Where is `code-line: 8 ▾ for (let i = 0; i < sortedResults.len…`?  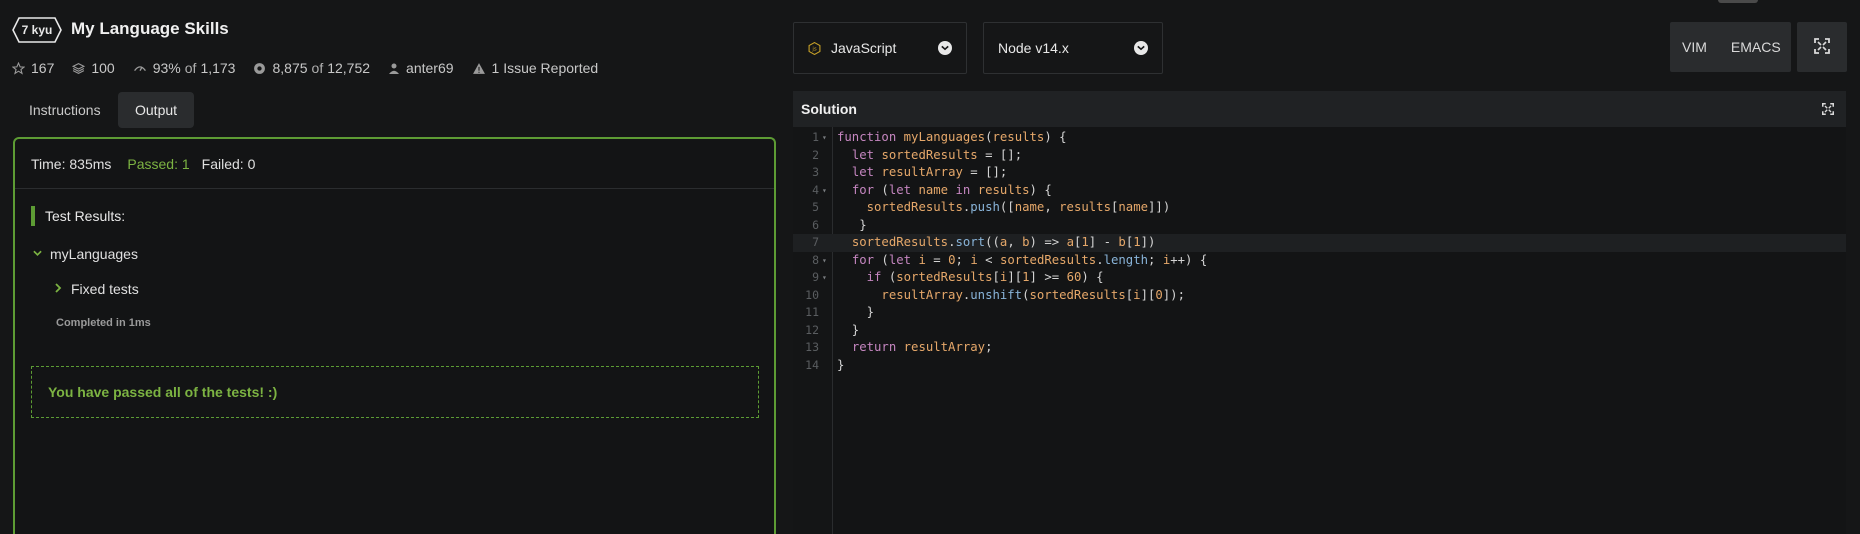
code-line: 8 ▾ for (let i = 0; i < sortedResults.len… is located at coordinates (1319, 261).